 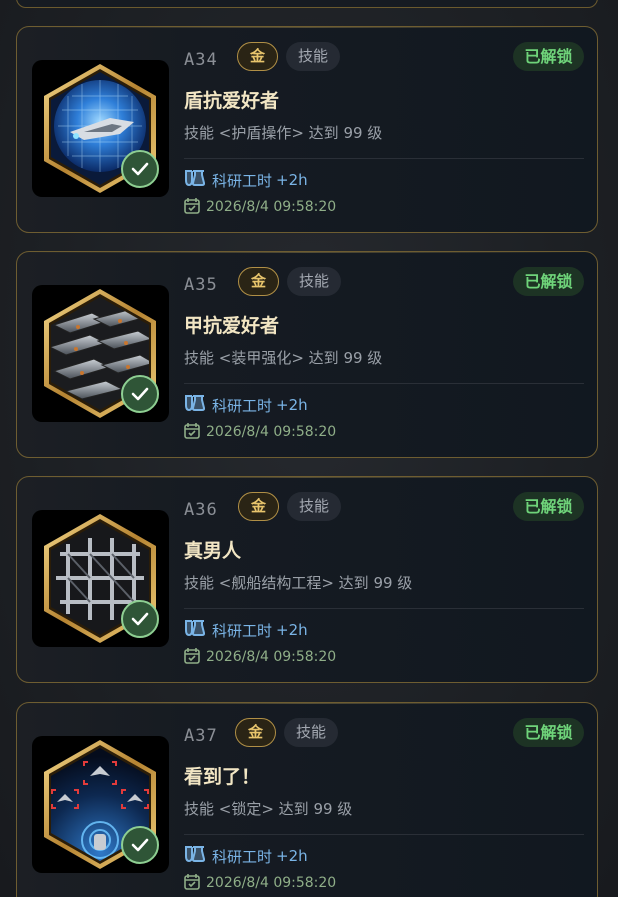 What do you see at coordinates (298, 583) in the screenshot?
I see `achievement-description: 技能 <舰船结构工程> 达到 99 级` at bounding box center [298, 583].